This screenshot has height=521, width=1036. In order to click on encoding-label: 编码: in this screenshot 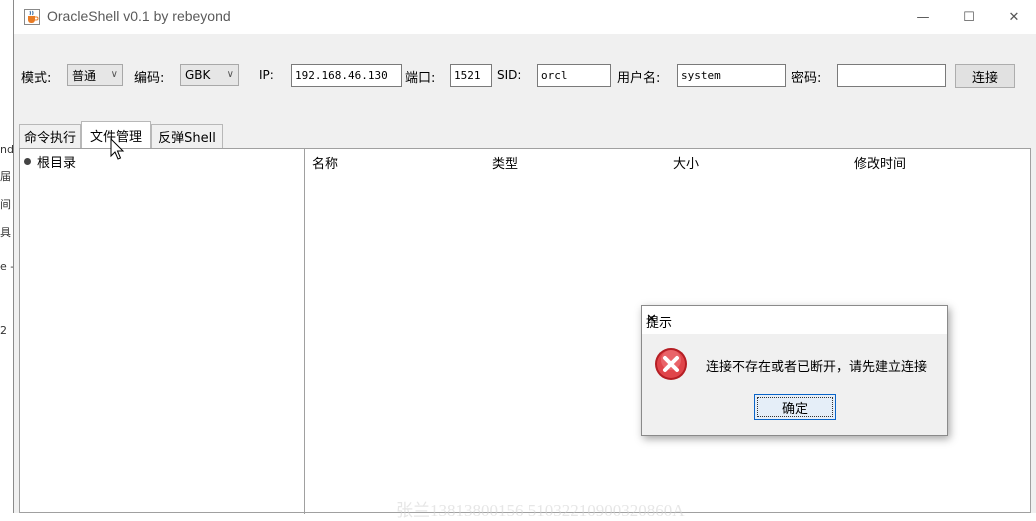, I will do `click(149, 78)`.